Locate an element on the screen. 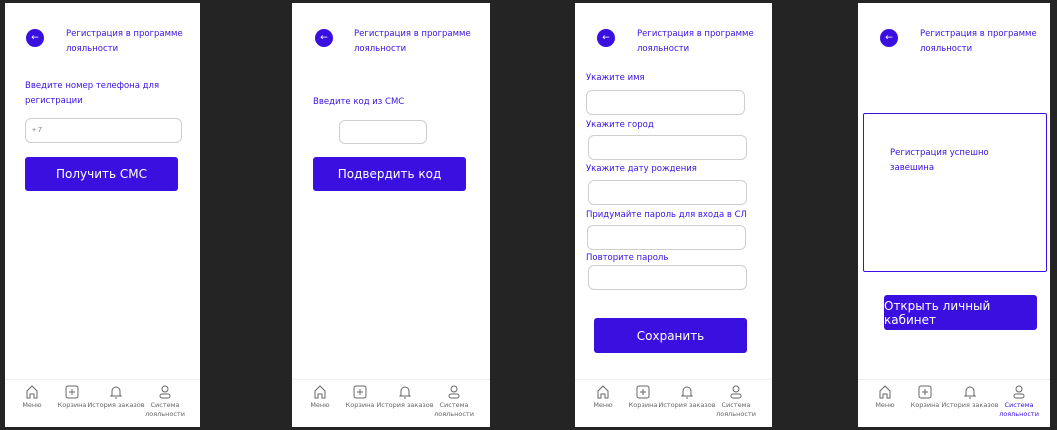 This screenshot has height=430, width=1057. open-account-button: Открыть личный кабинет is located at coordinates (960, 312).